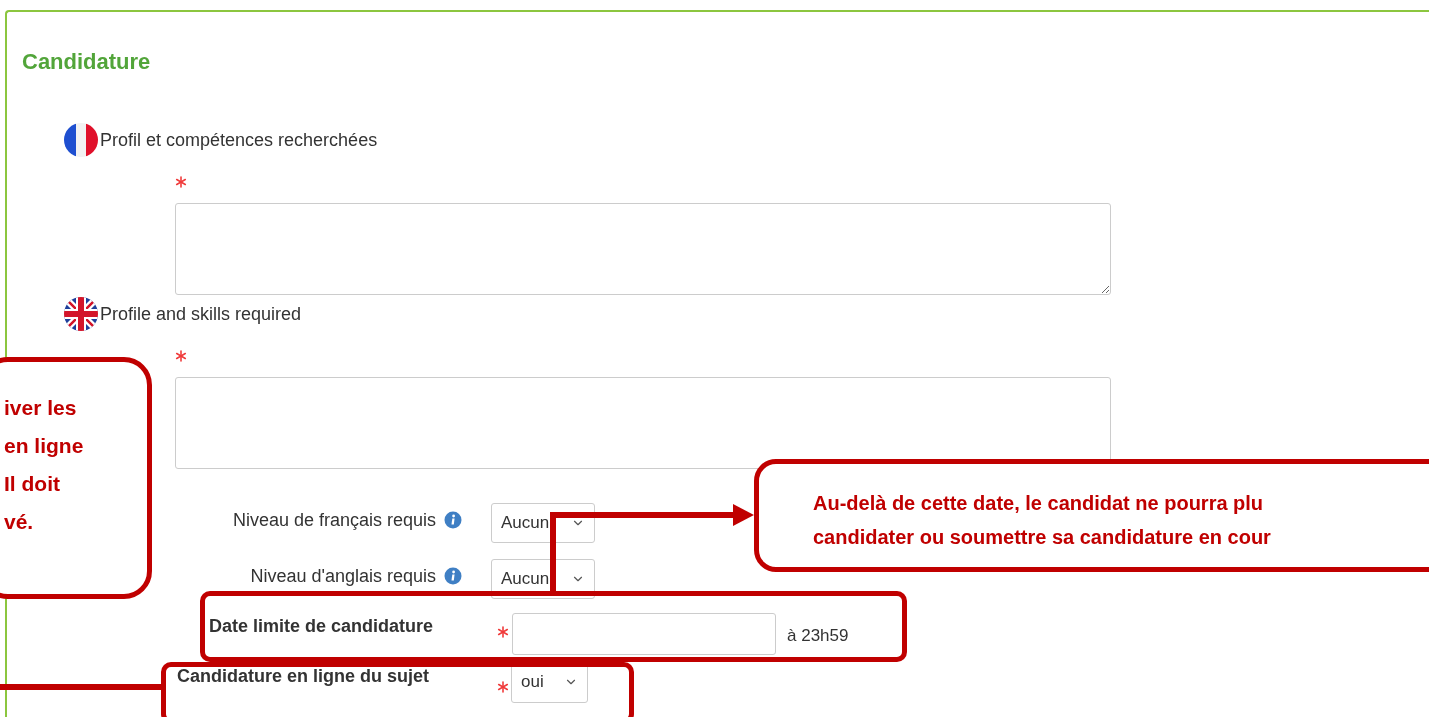  Describe the element at coordinates (1042, 520) in the screenshot. I see `callout-text: Au-delà de cette date, le candidat ne pourra plu candidater ou soumettre sa candidature en cour` at that location.